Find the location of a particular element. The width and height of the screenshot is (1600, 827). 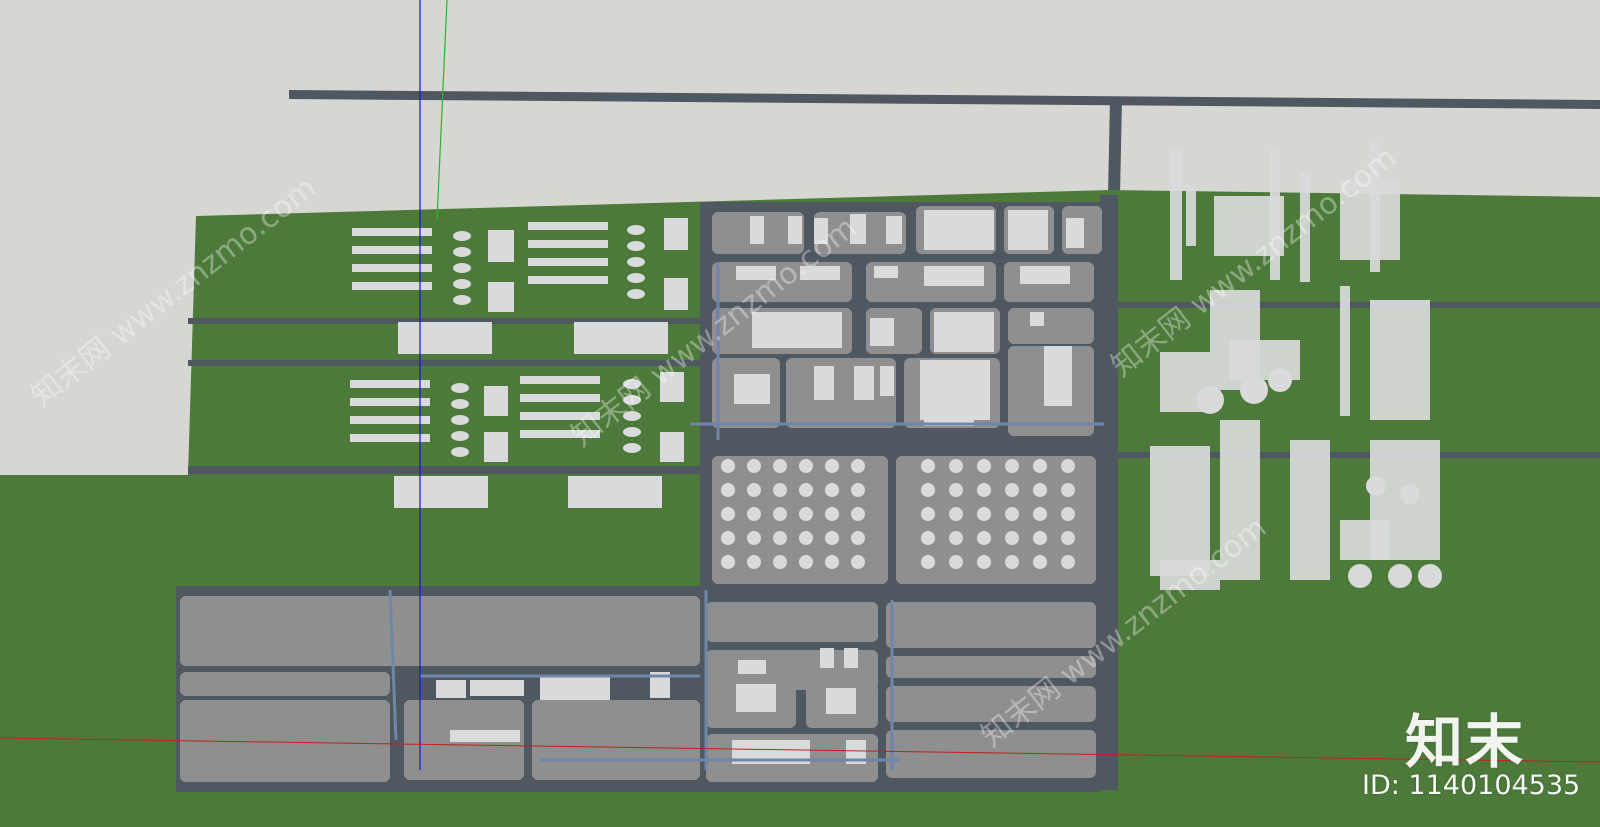

east-road-vertical is located at coordinates (1109, 492).